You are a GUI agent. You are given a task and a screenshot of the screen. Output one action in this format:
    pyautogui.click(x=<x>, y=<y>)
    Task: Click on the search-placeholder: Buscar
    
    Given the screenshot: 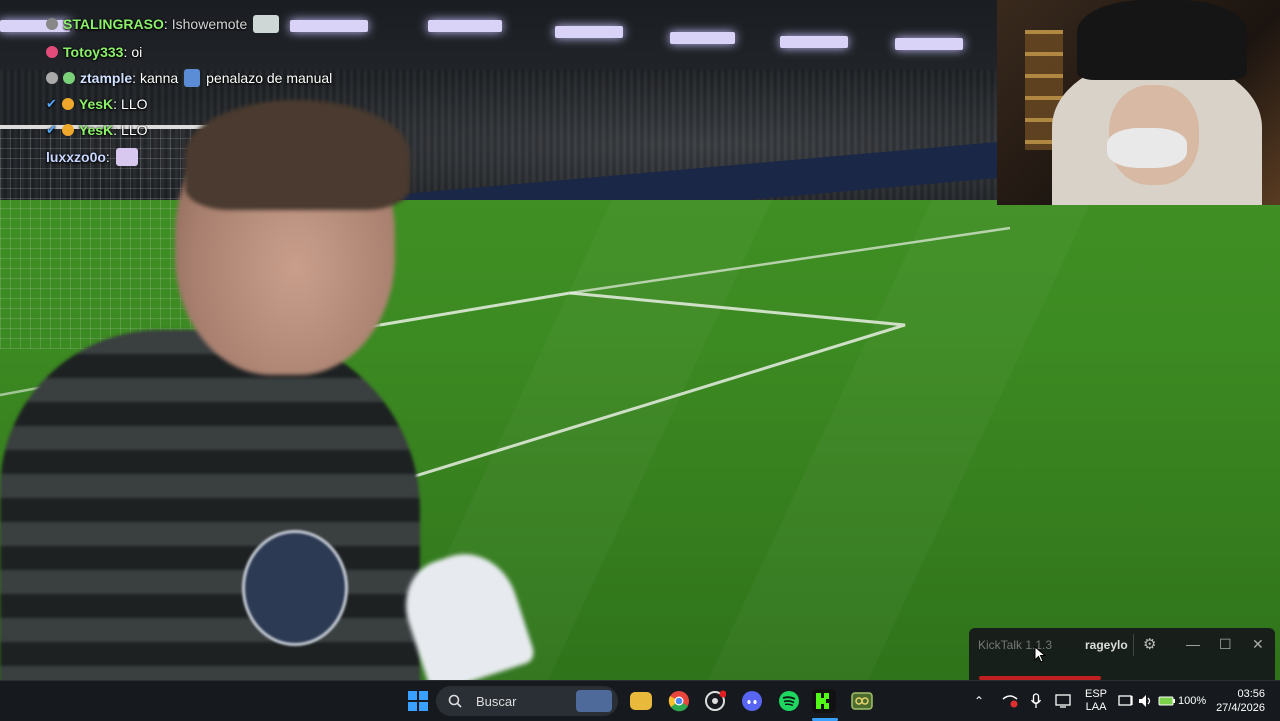 What is the action you would take?
    pyautogui.click(x=496, y=701)
    